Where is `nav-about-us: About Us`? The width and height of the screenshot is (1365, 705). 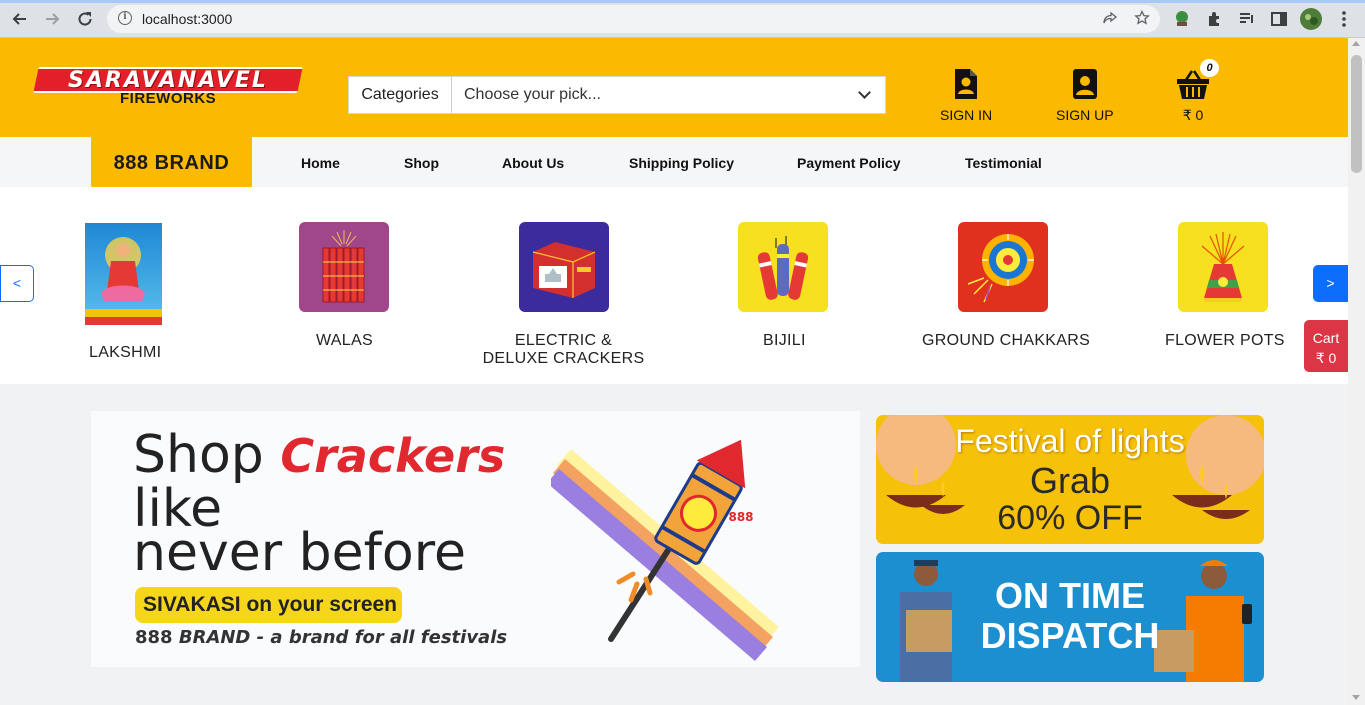 nav-about-us: About Us is located at coordinates (533, 163).